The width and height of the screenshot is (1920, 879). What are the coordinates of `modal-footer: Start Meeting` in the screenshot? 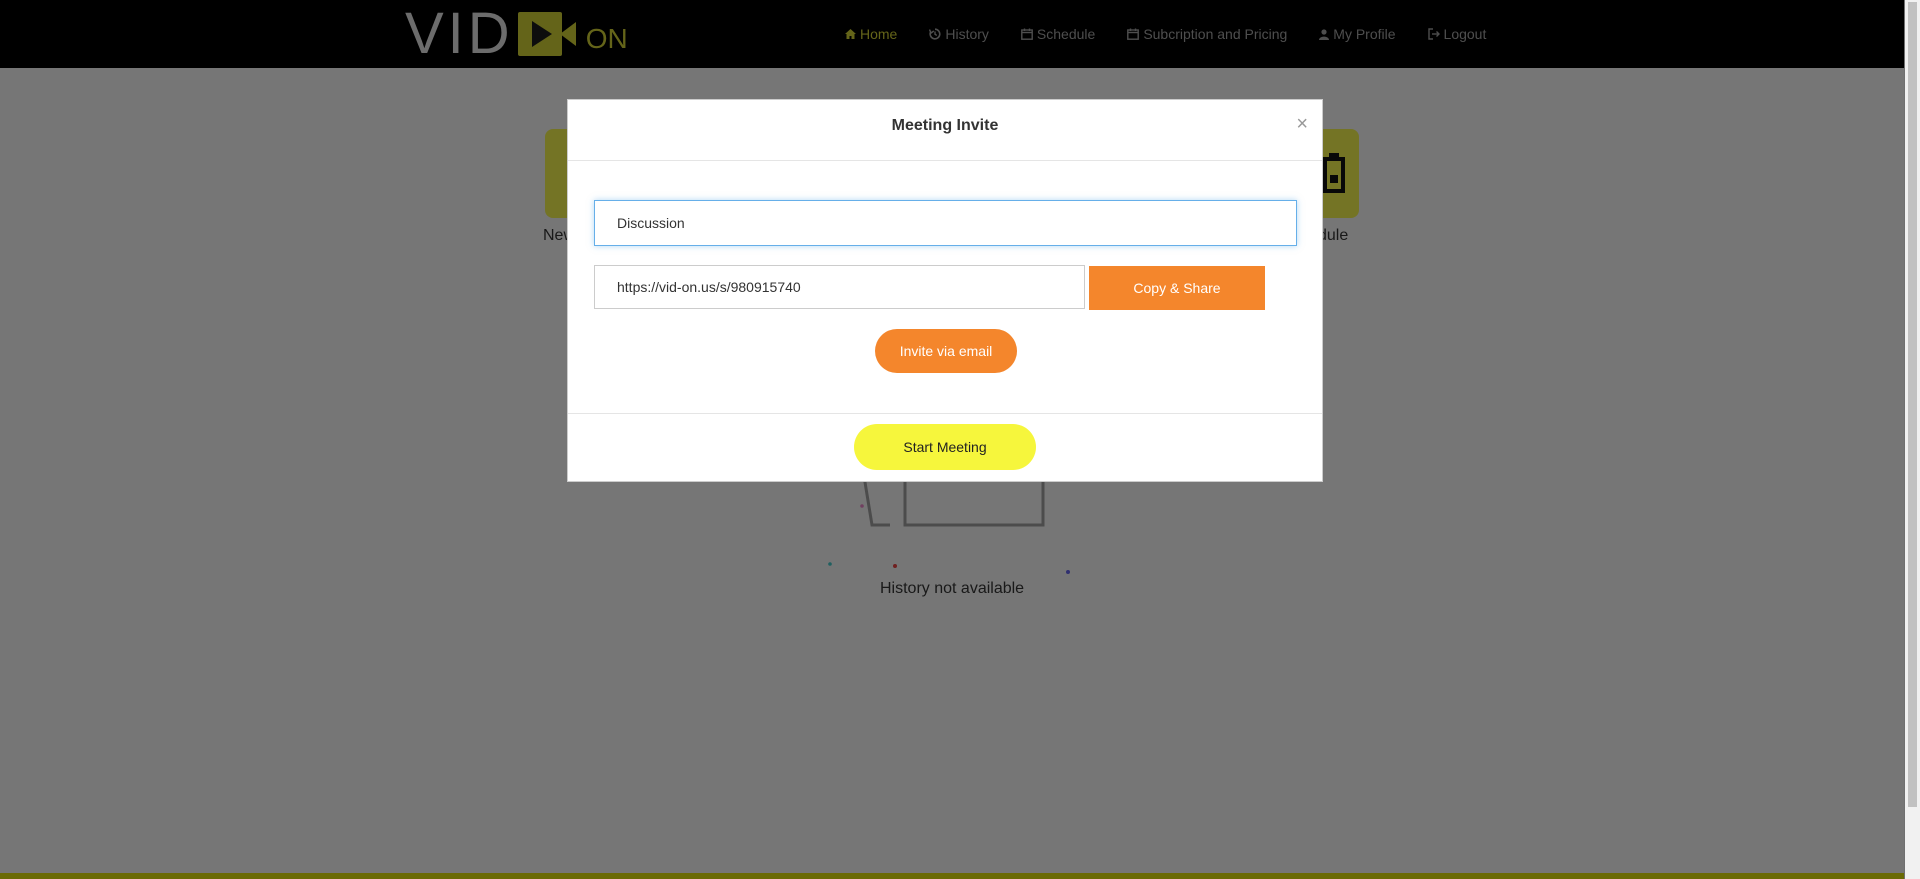 It's located at (945, 448).